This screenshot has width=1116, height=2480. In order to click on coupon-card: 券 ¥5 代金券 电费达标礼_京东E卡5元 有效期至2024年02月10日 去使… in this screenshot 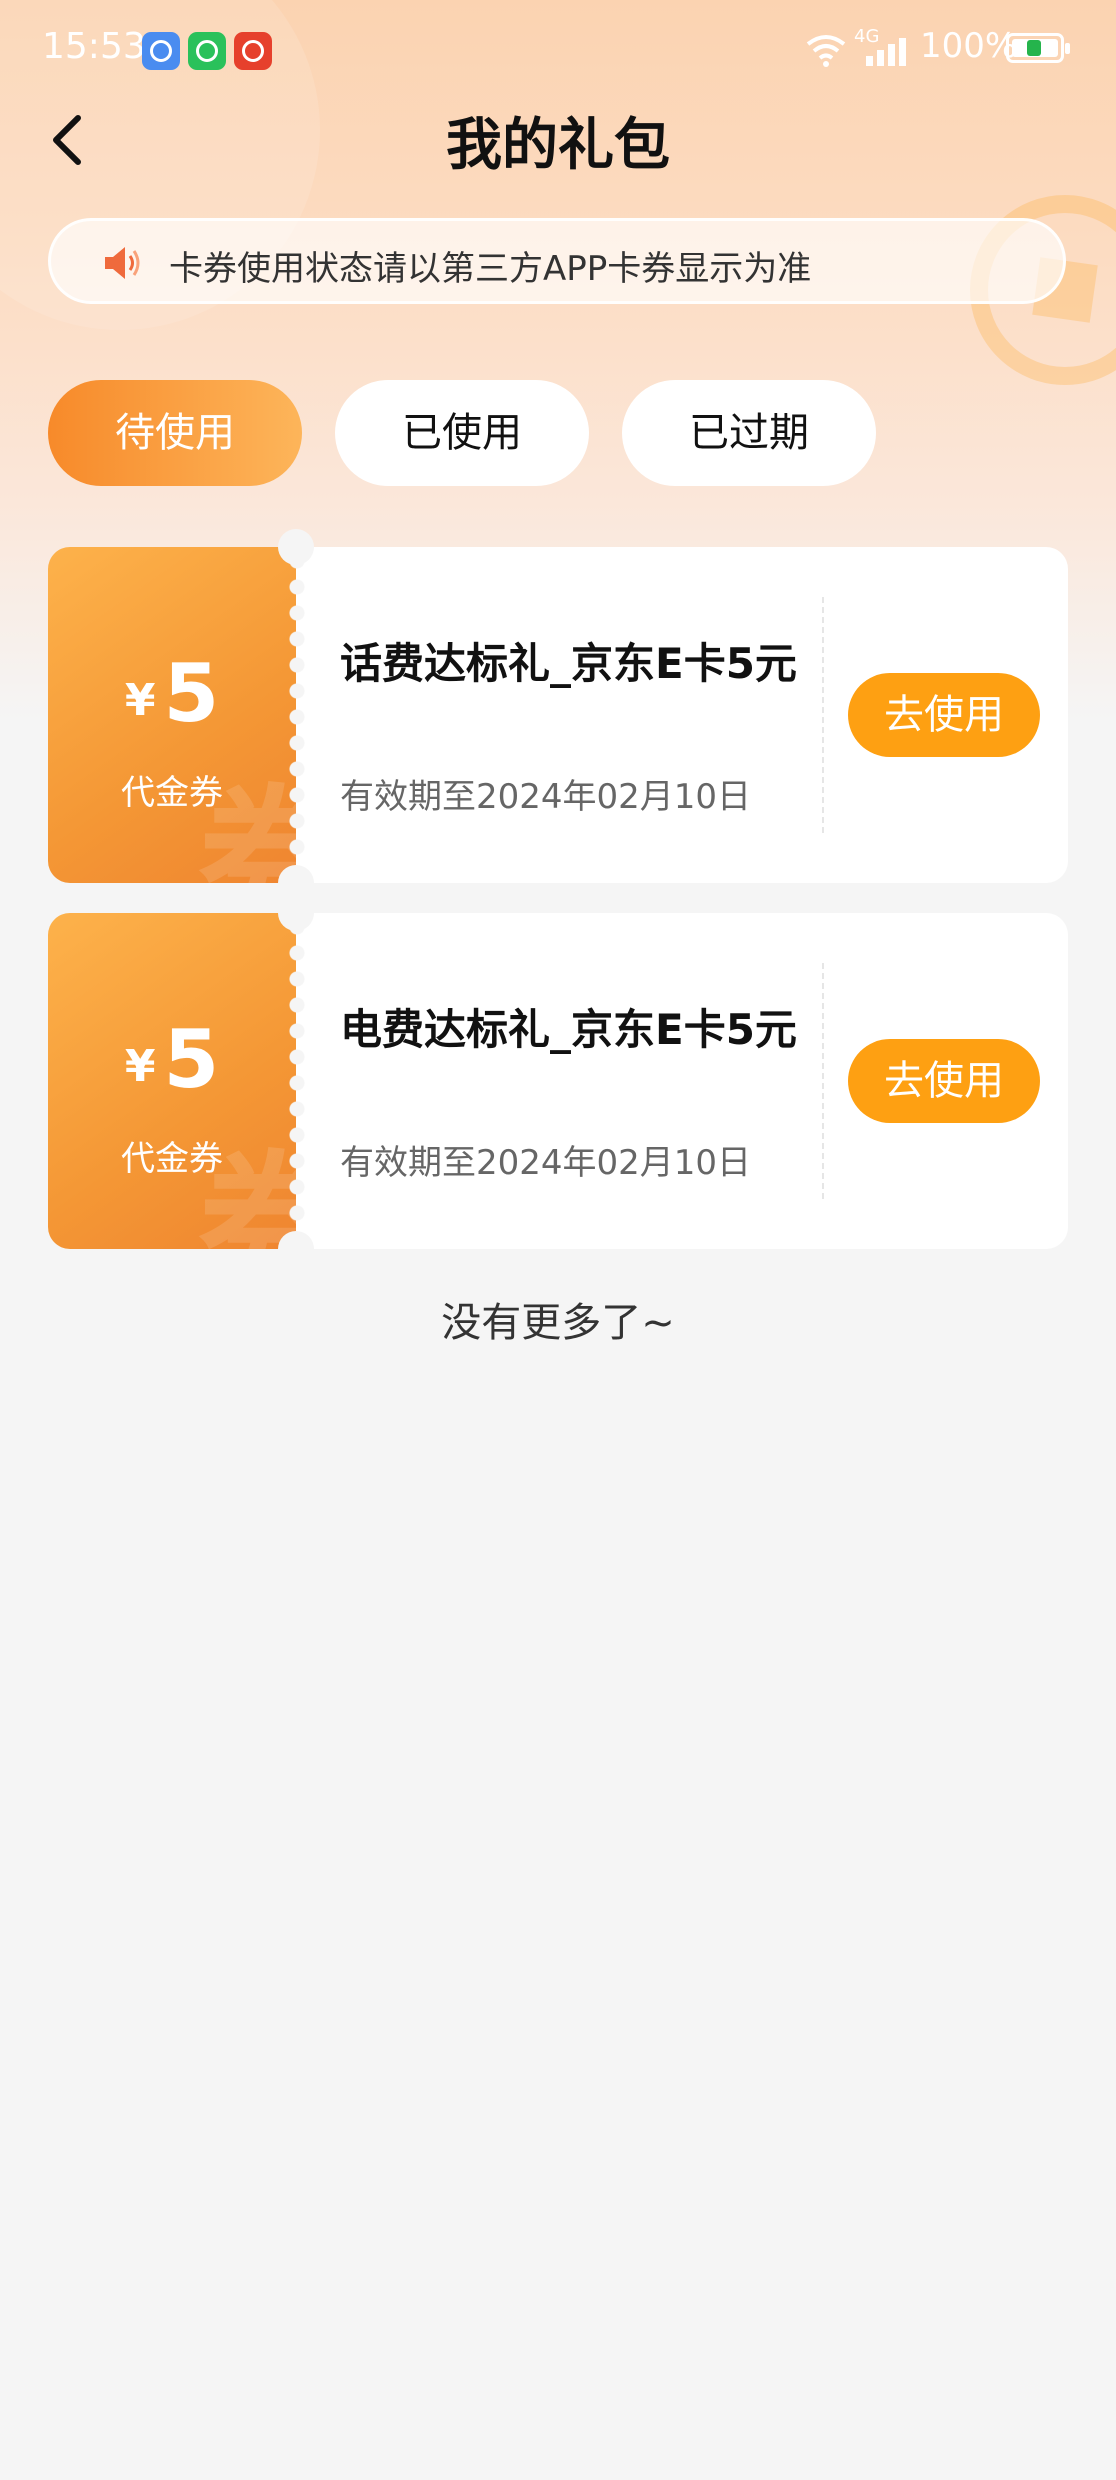, I will do `click(558, 1081)`.